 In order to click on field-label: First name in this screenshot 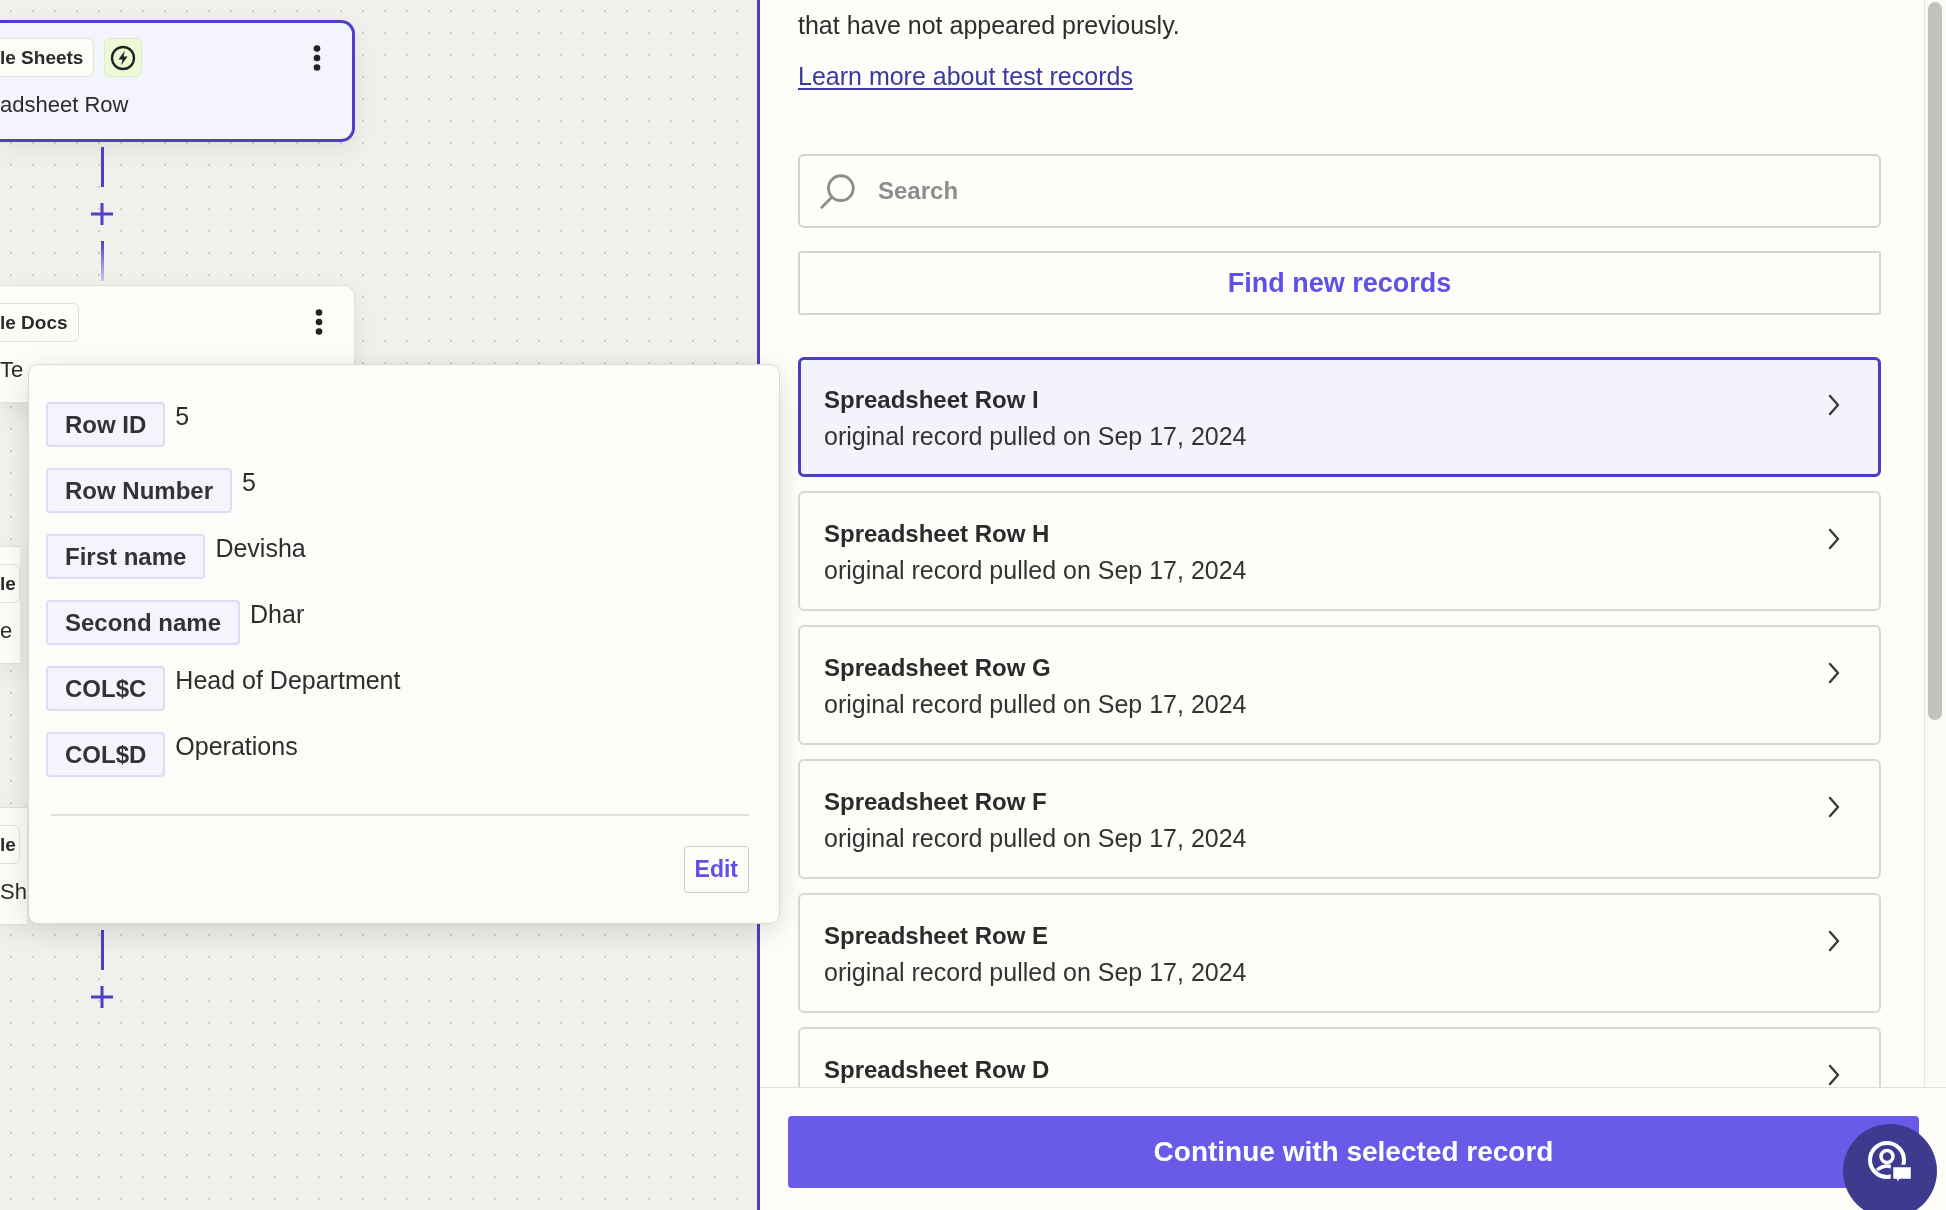, I will do `click(126, 556)`.